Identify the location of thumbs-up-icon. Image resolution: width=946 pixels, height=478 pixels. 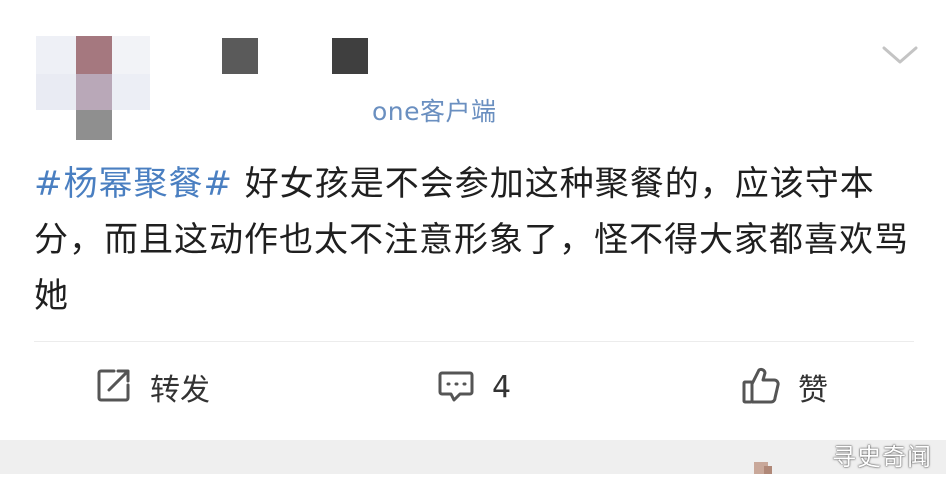
(761, 387).